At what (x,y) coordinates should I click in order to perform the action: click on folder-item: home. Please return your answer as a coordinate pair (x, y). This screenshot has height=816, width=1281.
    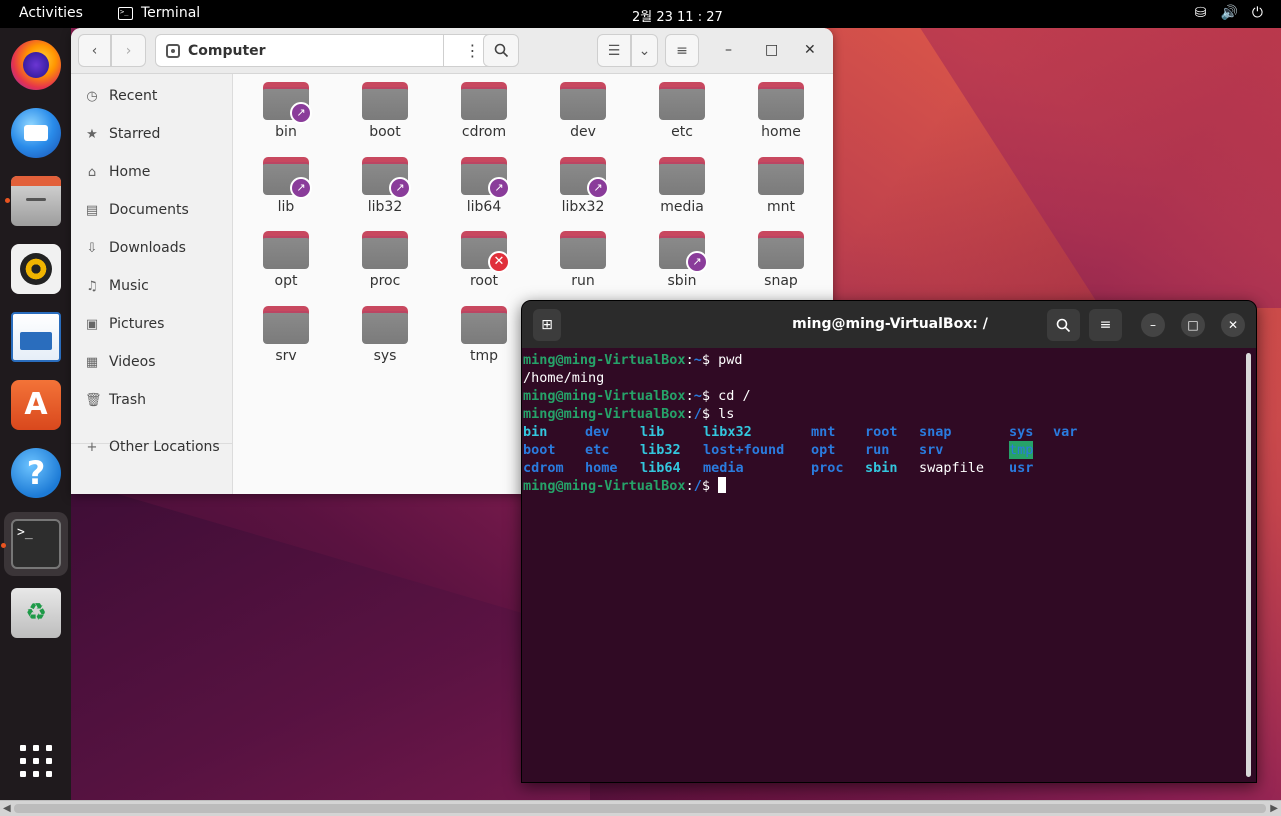
    Looking at the image, I should click on (781, 110).